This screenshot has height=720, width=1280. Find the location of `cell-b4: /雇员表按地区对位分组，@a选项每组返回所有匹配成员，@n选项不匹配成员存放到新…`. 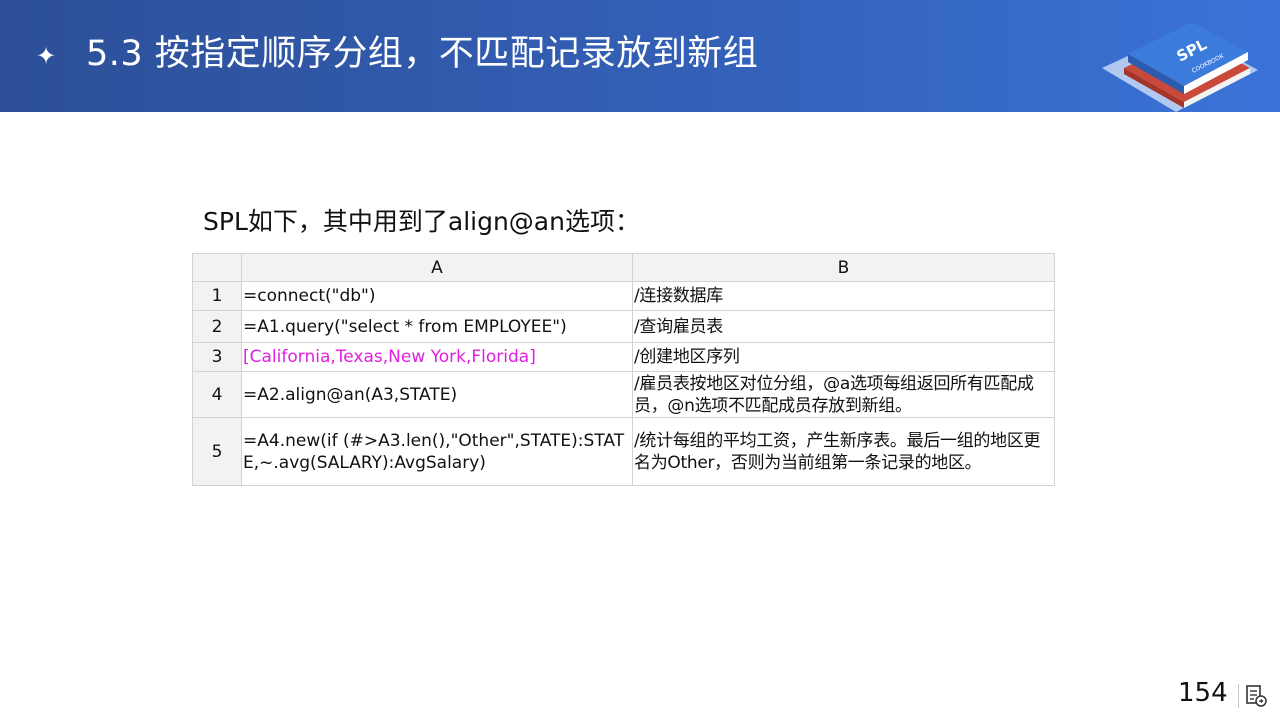

cell-b4: /雇员表按地区对位分组，@a选项每组返回所有匹配成员，@n选项不匹配成员存放到新… is located at coordinates (843, 394).